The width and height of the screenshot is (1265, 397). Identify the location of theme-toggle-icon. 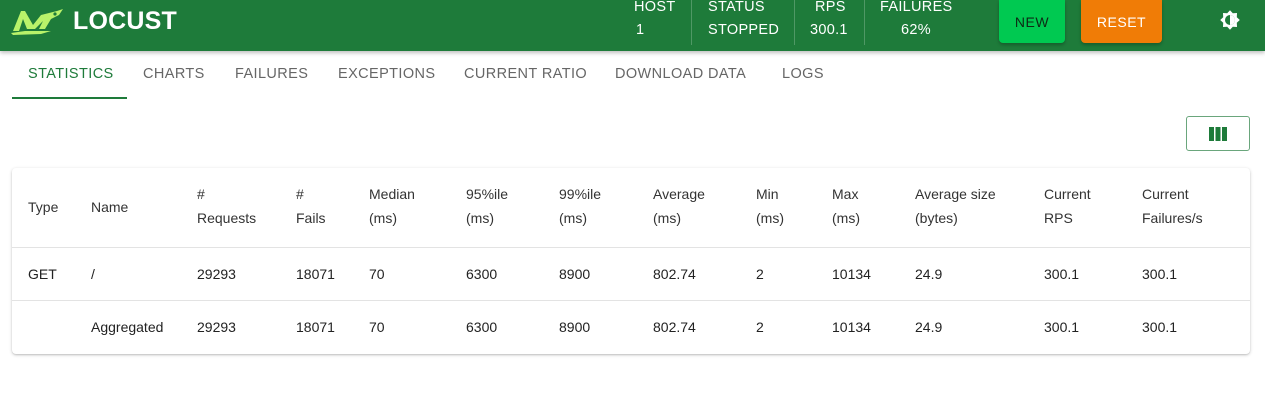
(1230, 20).